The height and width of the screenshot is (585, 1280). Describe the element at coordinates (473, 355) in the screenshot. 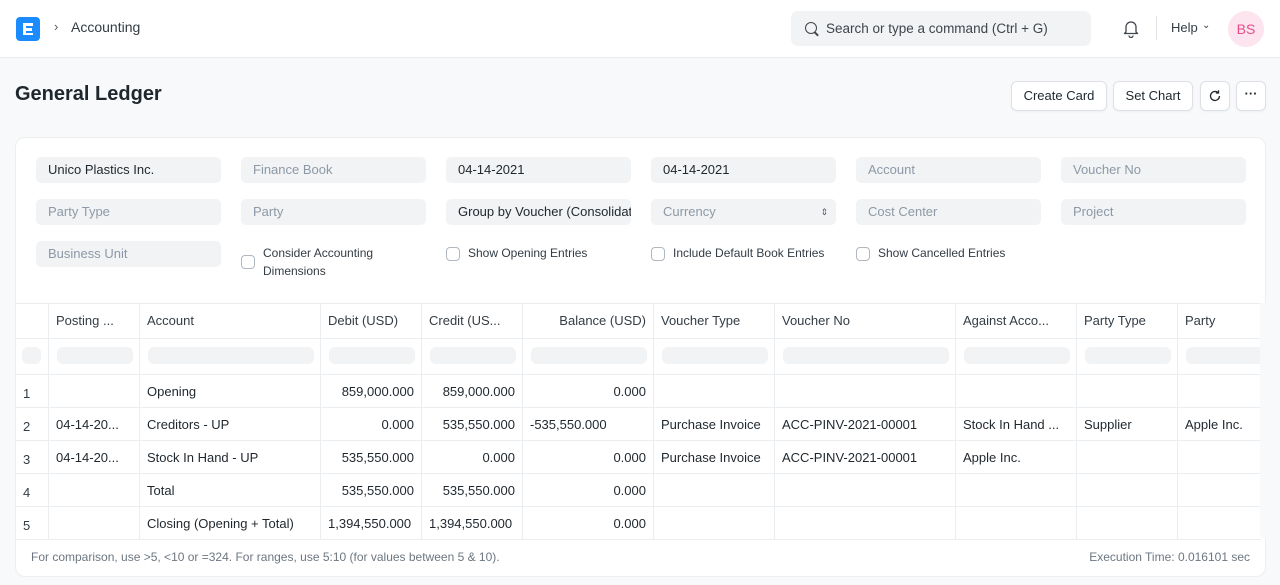

I see `credit-filter-input` at that location.